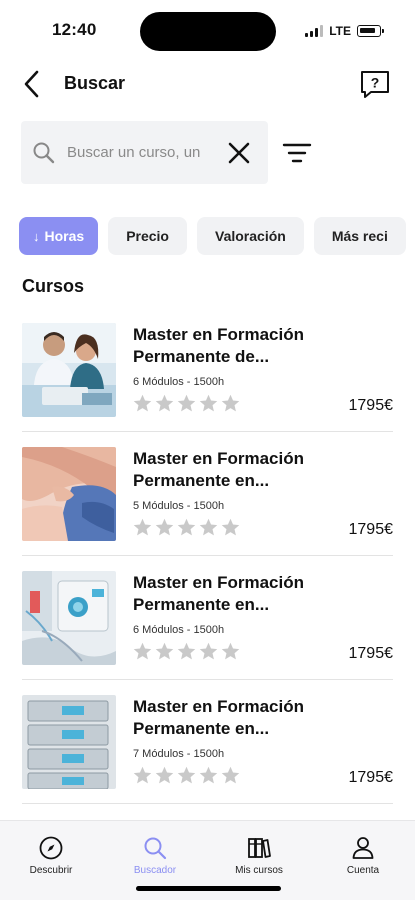 The height and width of the screenshot is (900, 415). I want to click on divider, so click(207, 803).